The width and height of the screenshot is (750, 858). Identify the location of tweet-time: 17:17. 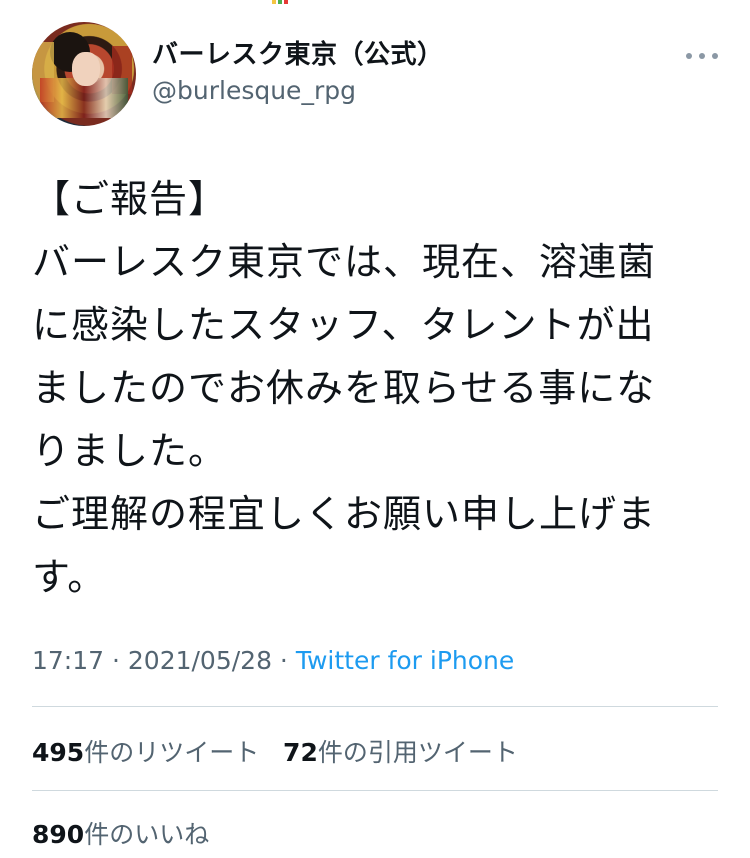
(68, 660).